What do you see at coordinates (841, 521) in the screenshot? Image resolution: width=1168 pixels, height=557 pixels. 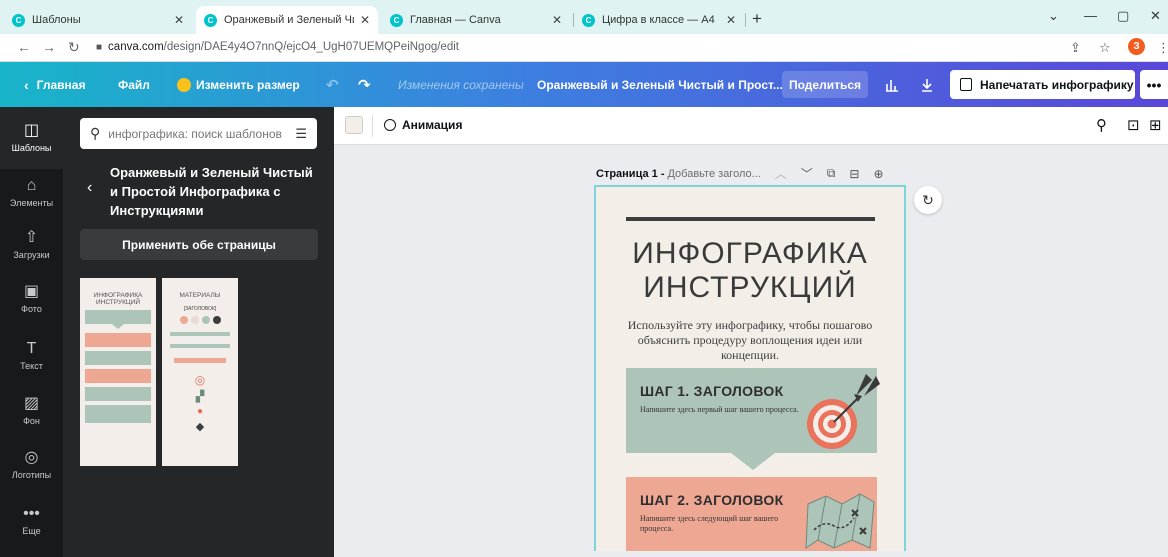 I see `treasure-map-icon` at bounding box center [841, 521].